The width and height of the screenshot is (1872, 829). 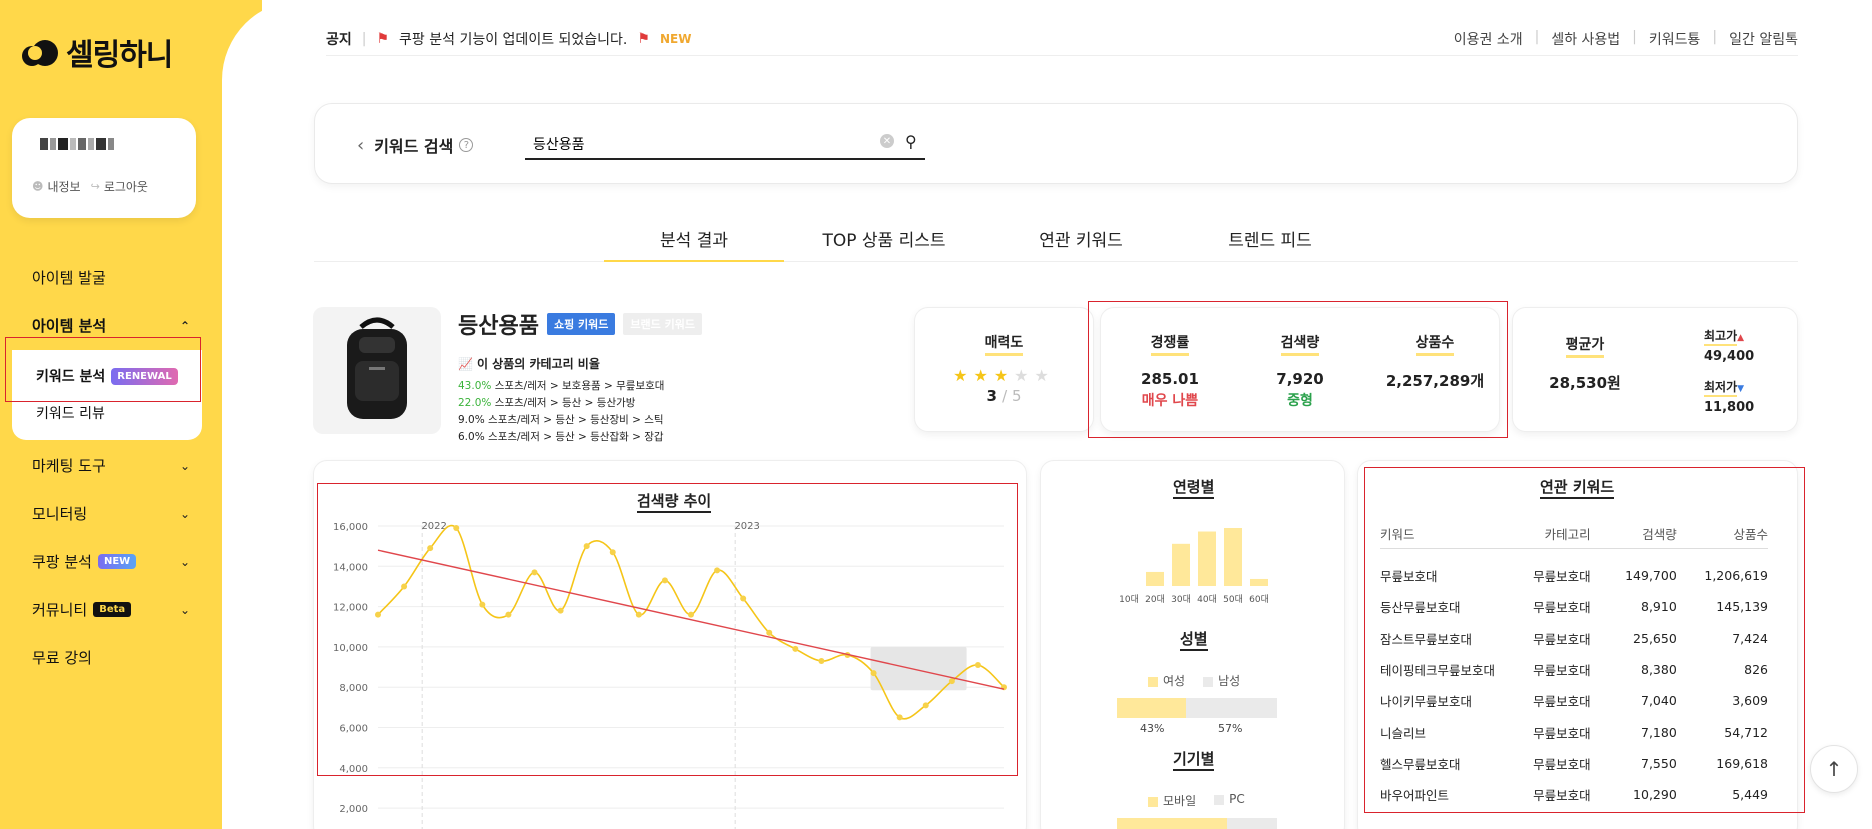 What do you see at coordinates (1230, 728) in the screenshot?
I see `male-pct: 57%` at bounding box center [1230, 728].